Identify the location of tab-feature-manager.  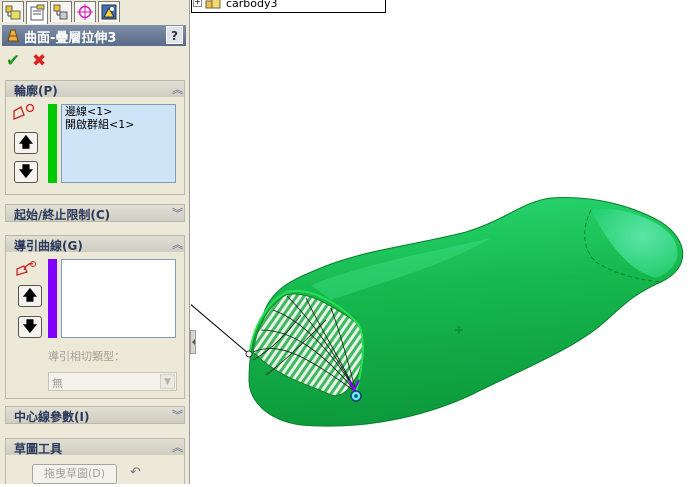
(13, 11).